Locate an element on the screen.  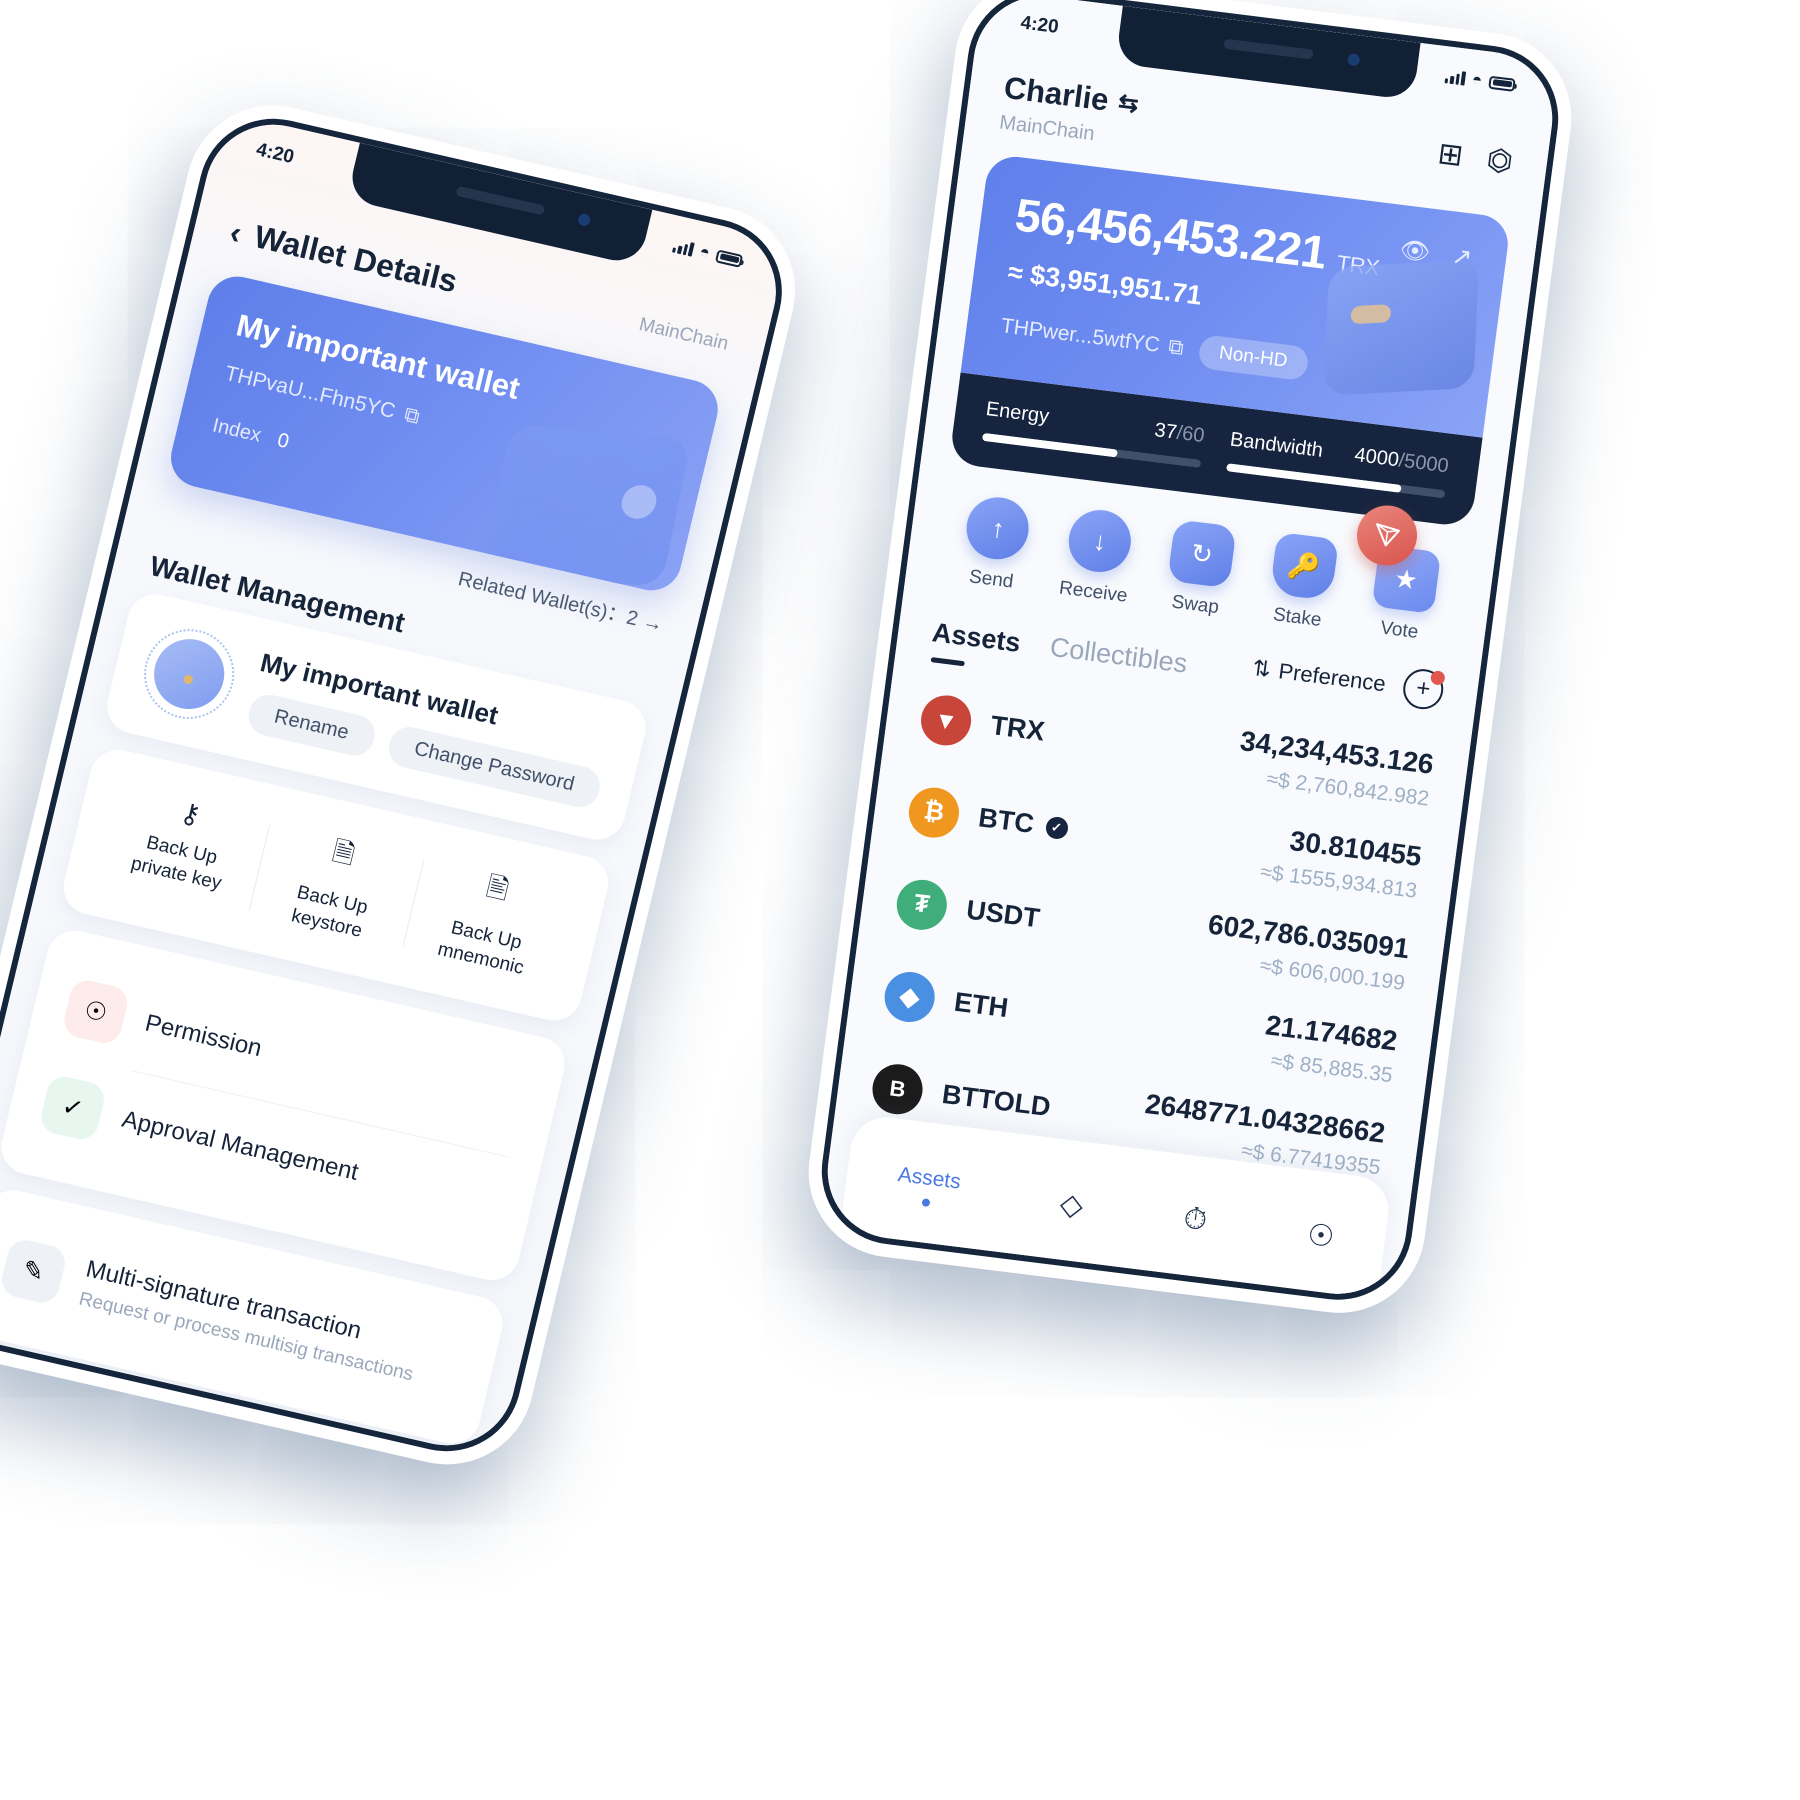
swap-icon: ↻ is located at coordinates (1202, 554).